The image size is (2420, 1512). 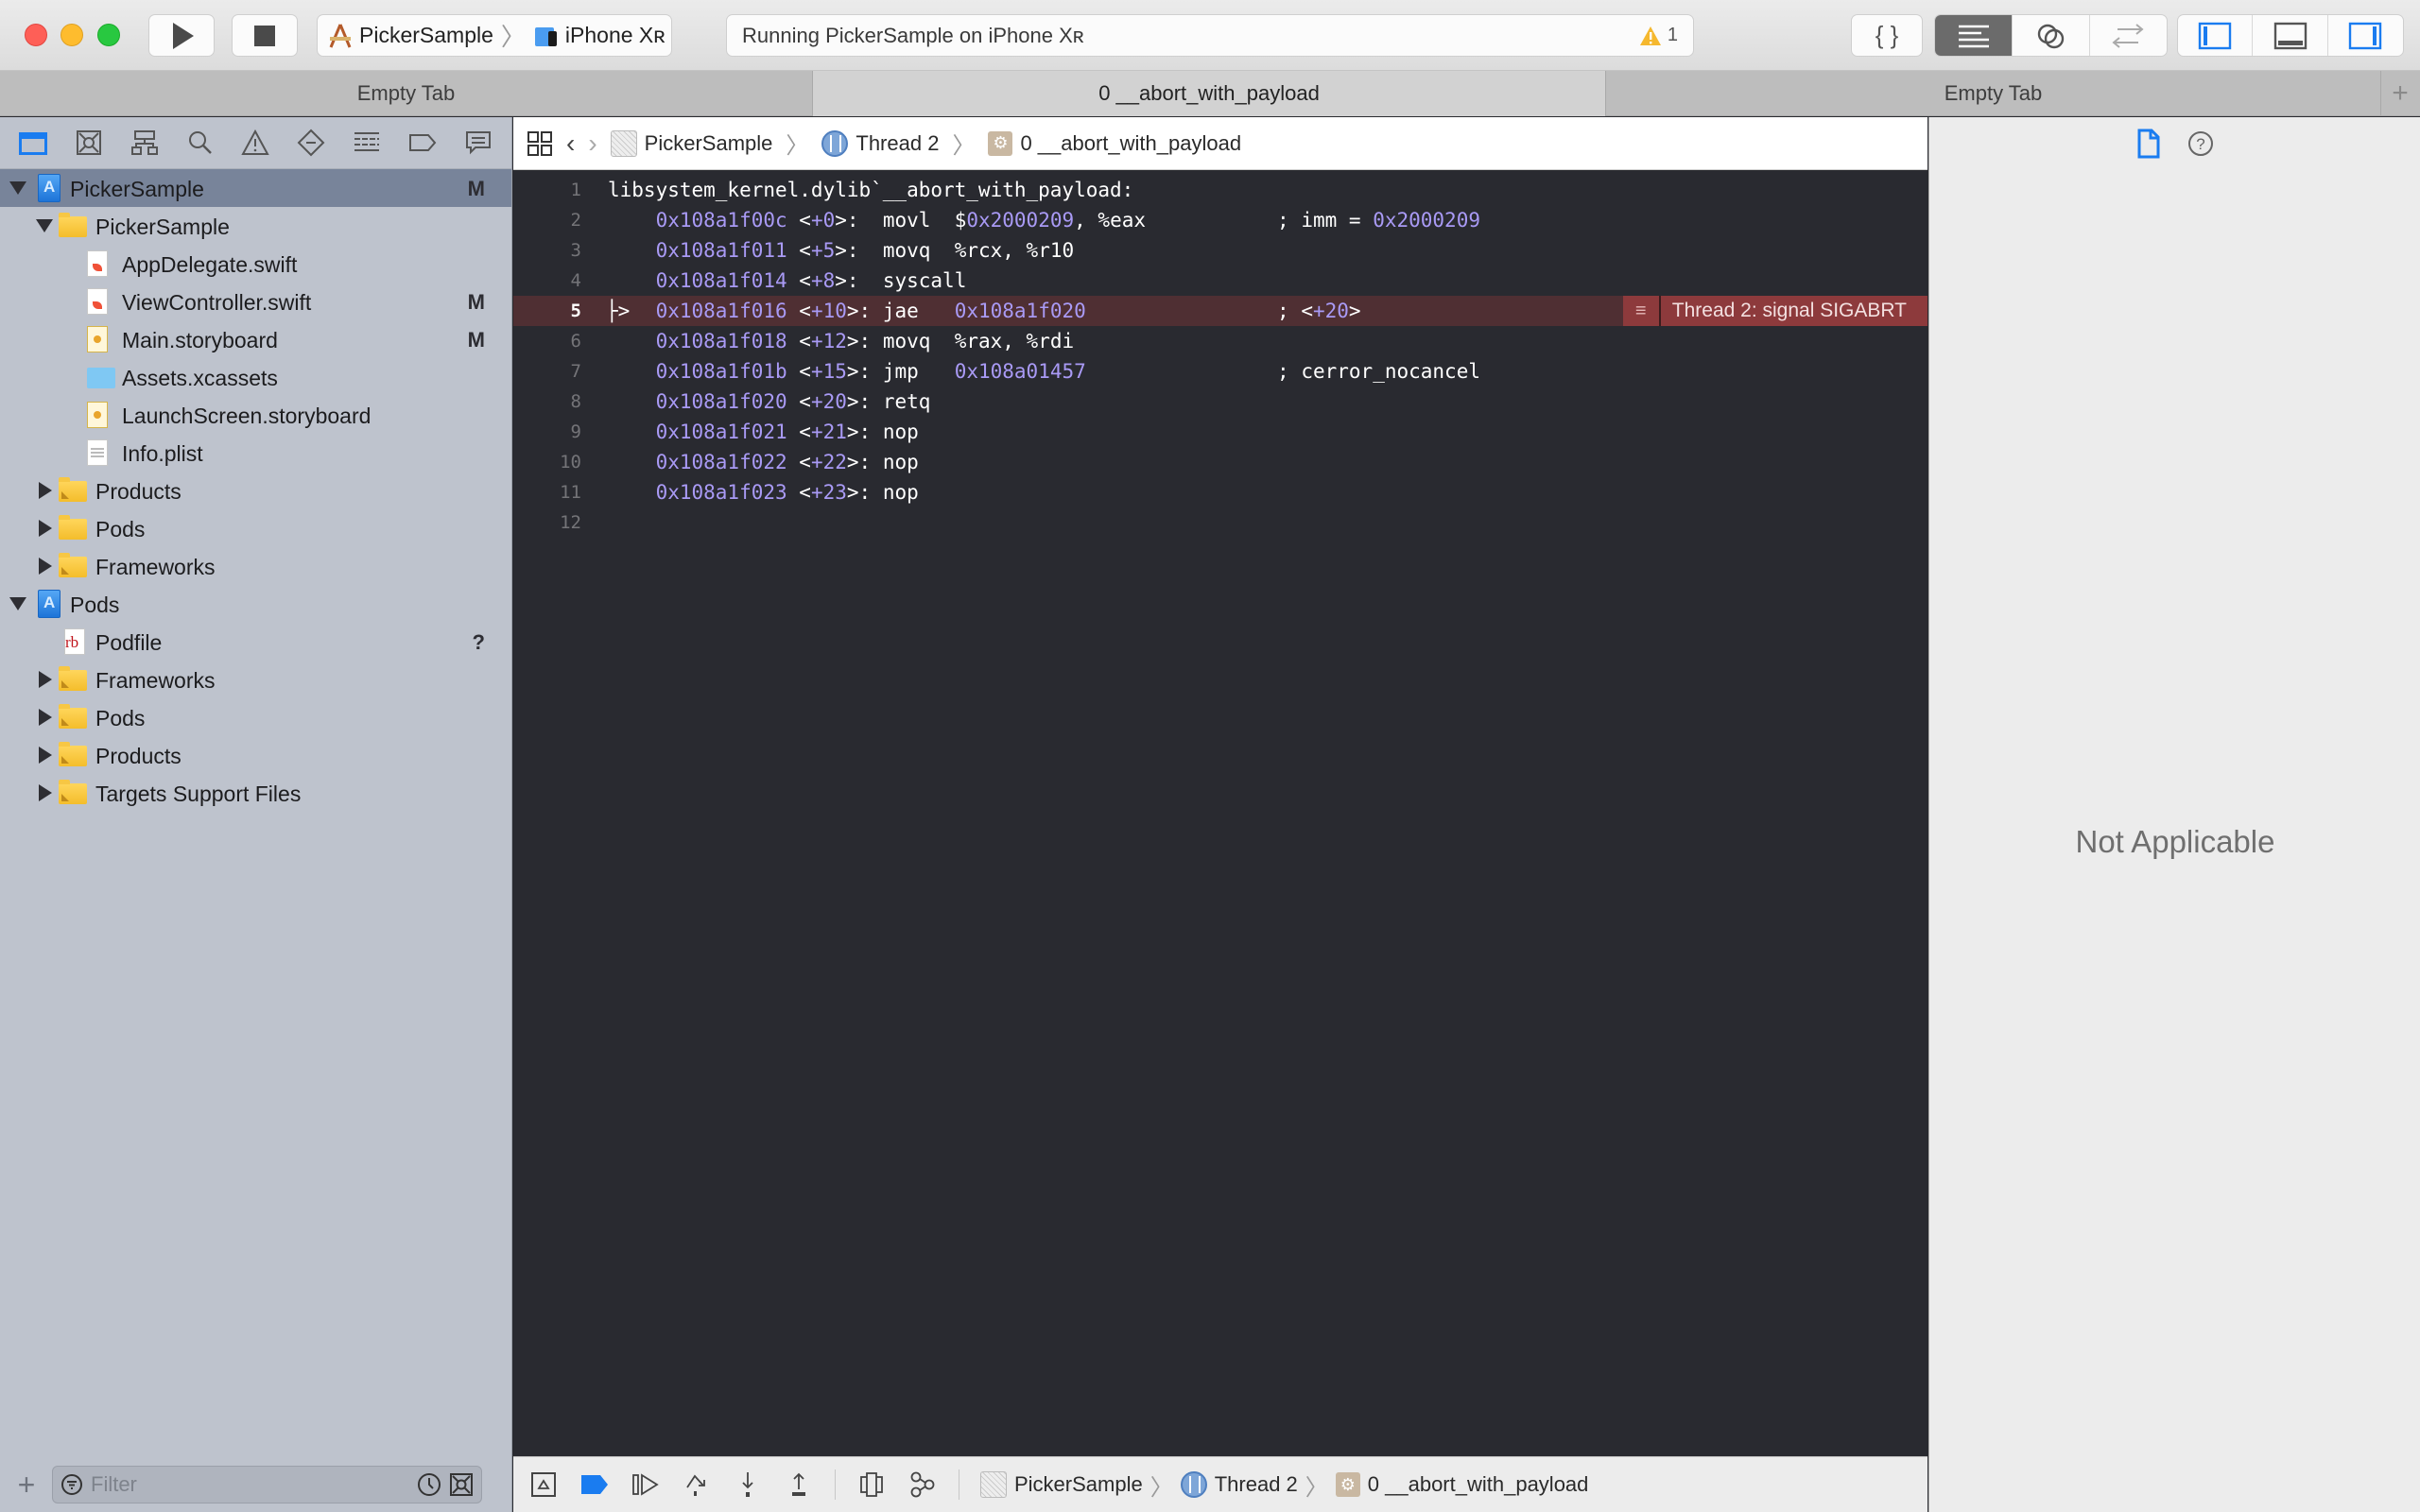 What do you see at coordinates (33, 143) in the screenshot?
I see `project-navigator-tab` at bounding box center [33, 143].